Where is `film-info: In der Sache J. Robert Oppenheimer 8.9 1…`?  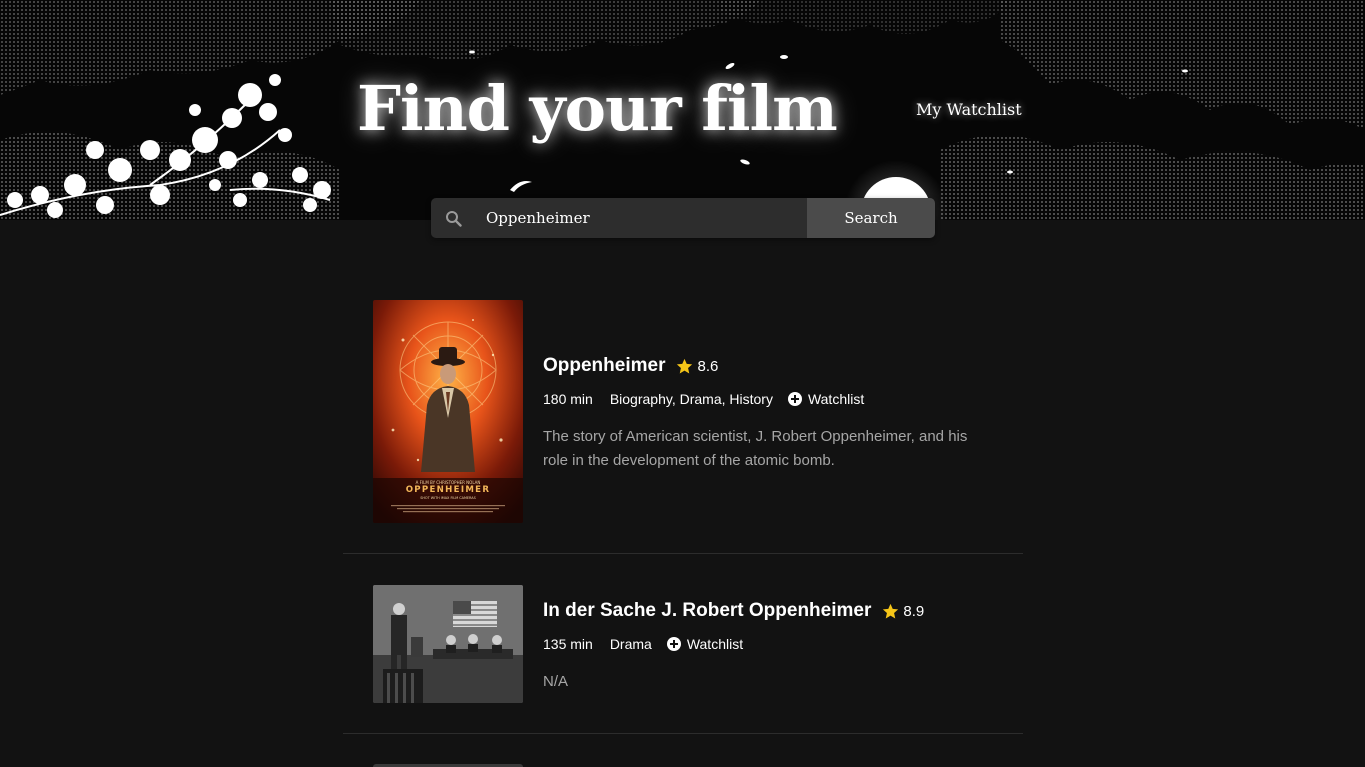
film-info: In der Sache J. Robert Oppenheimer 8.9 1… is located at coordinates (763, 646).